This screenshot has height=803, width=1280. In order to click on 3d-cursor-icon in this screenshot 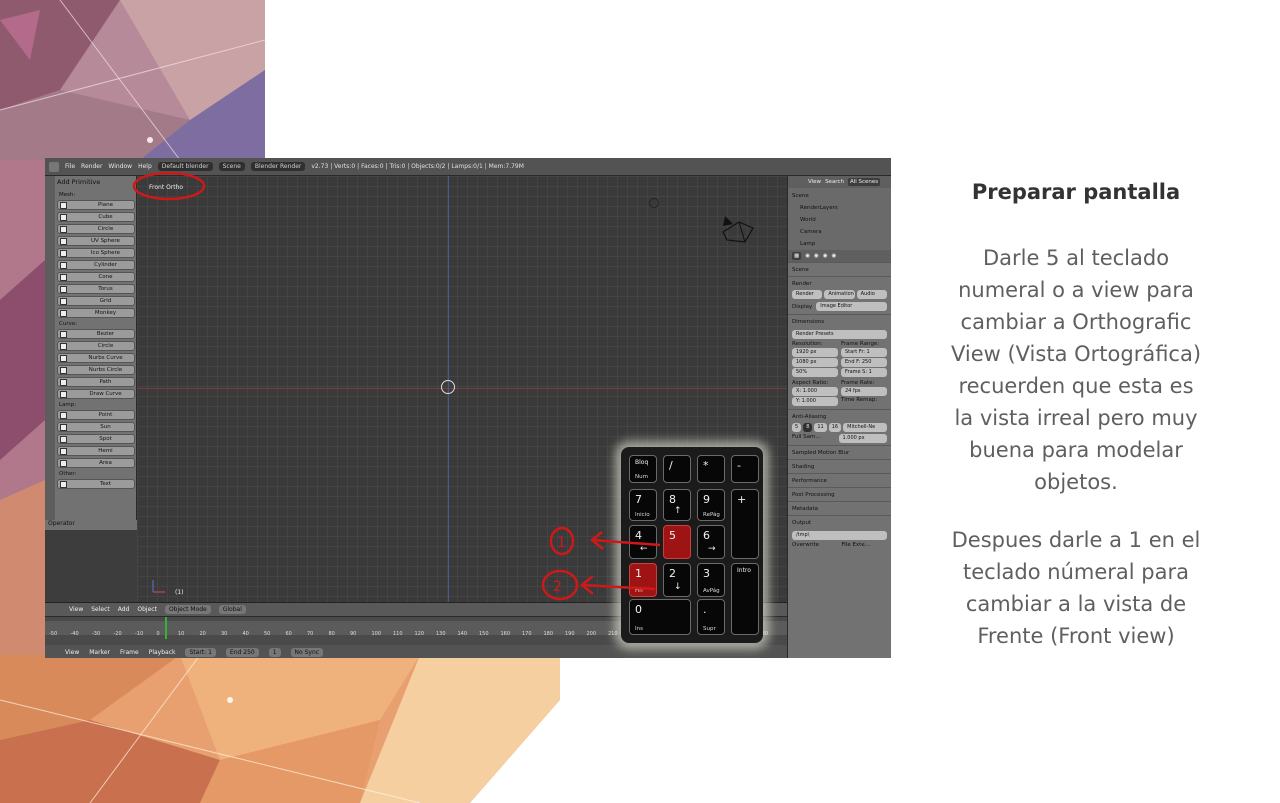, I will do `click(448, 387)`.